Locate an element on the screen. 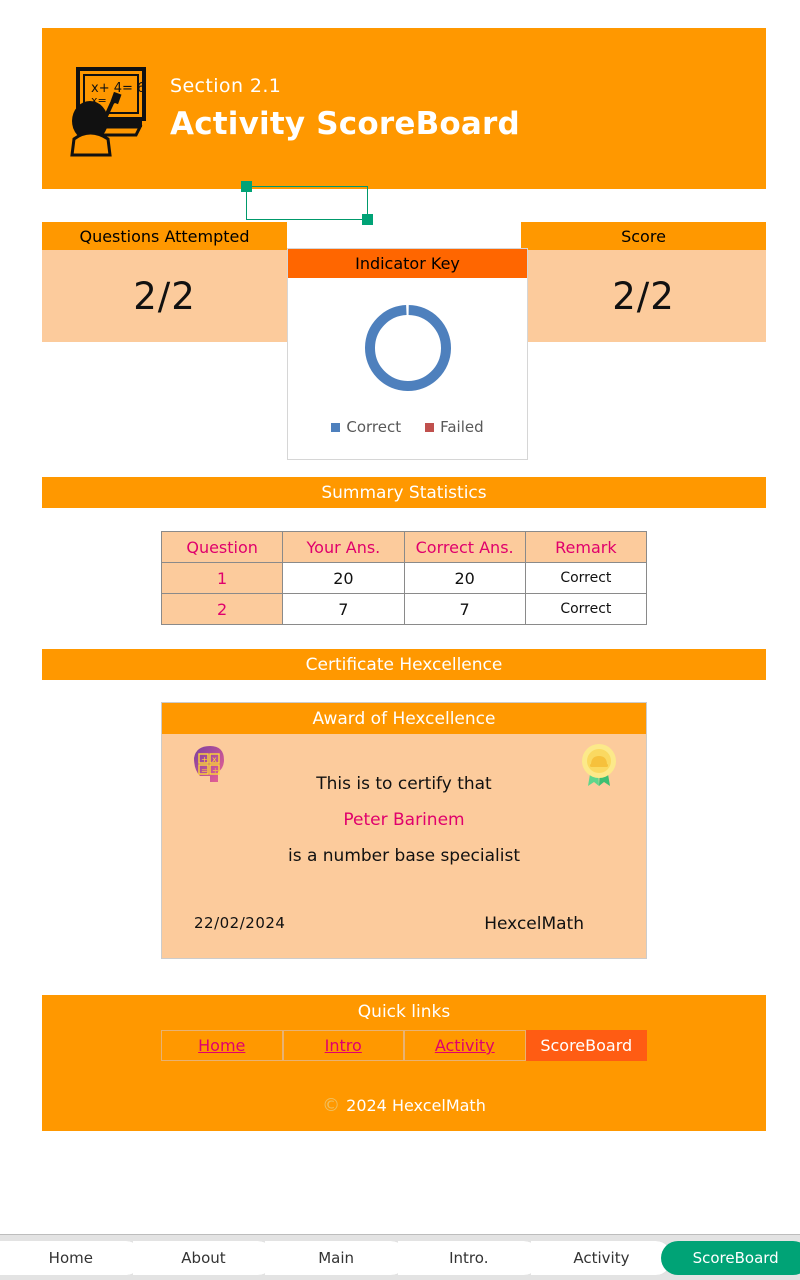 This screenshot has height=1280, width=800. stat-score-label: Score is located at coordinates (643, 236).